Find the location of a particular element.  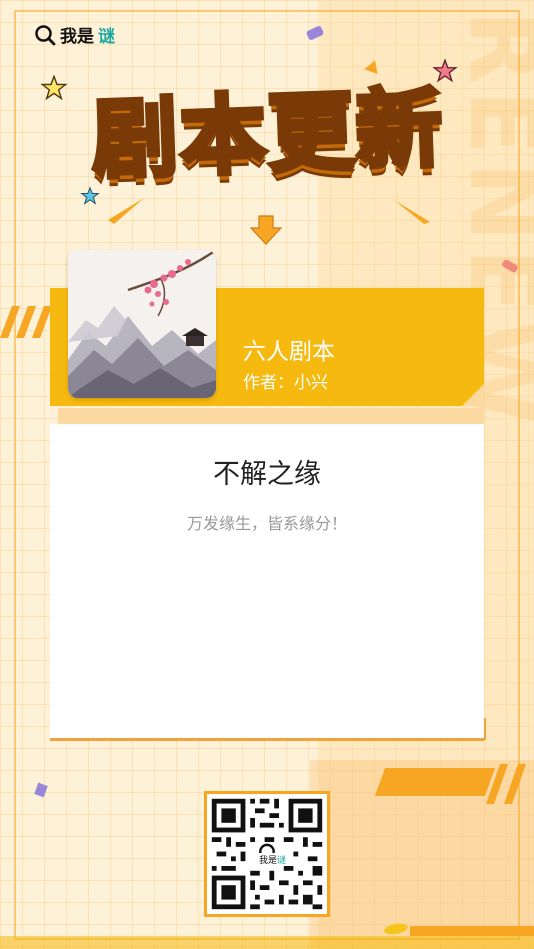

arrow-down-icon is located at coordinates (266, 230).